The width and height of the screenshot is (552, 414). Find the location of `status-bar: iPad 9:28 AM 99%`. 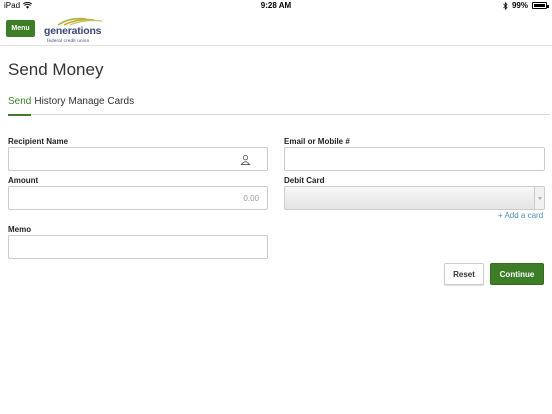

status-bar: iPad 9:28 AM 99% is located at coordinates (276, 6).